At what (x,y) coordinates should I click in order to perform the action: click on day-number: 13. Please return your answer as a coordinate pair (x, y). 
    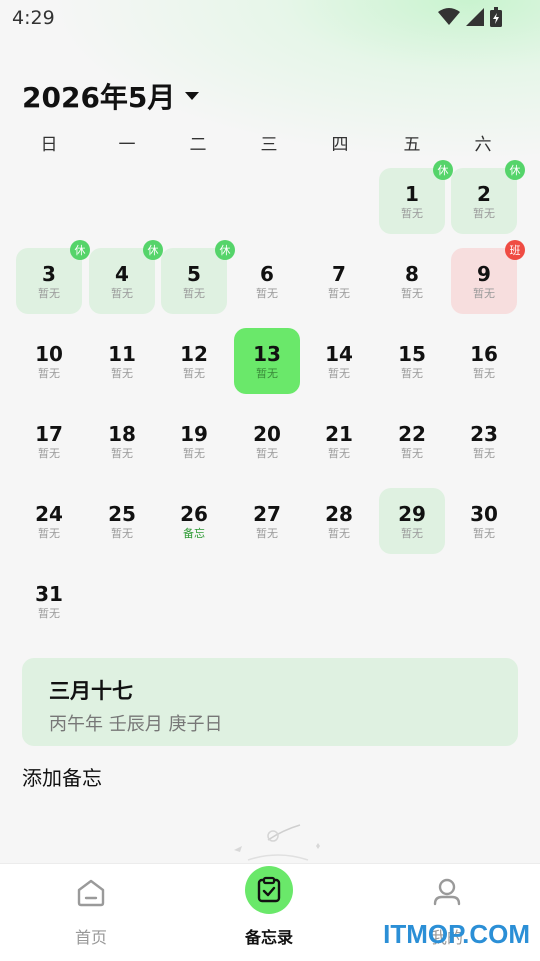
    Looking at the image, I should click on (267, 353).